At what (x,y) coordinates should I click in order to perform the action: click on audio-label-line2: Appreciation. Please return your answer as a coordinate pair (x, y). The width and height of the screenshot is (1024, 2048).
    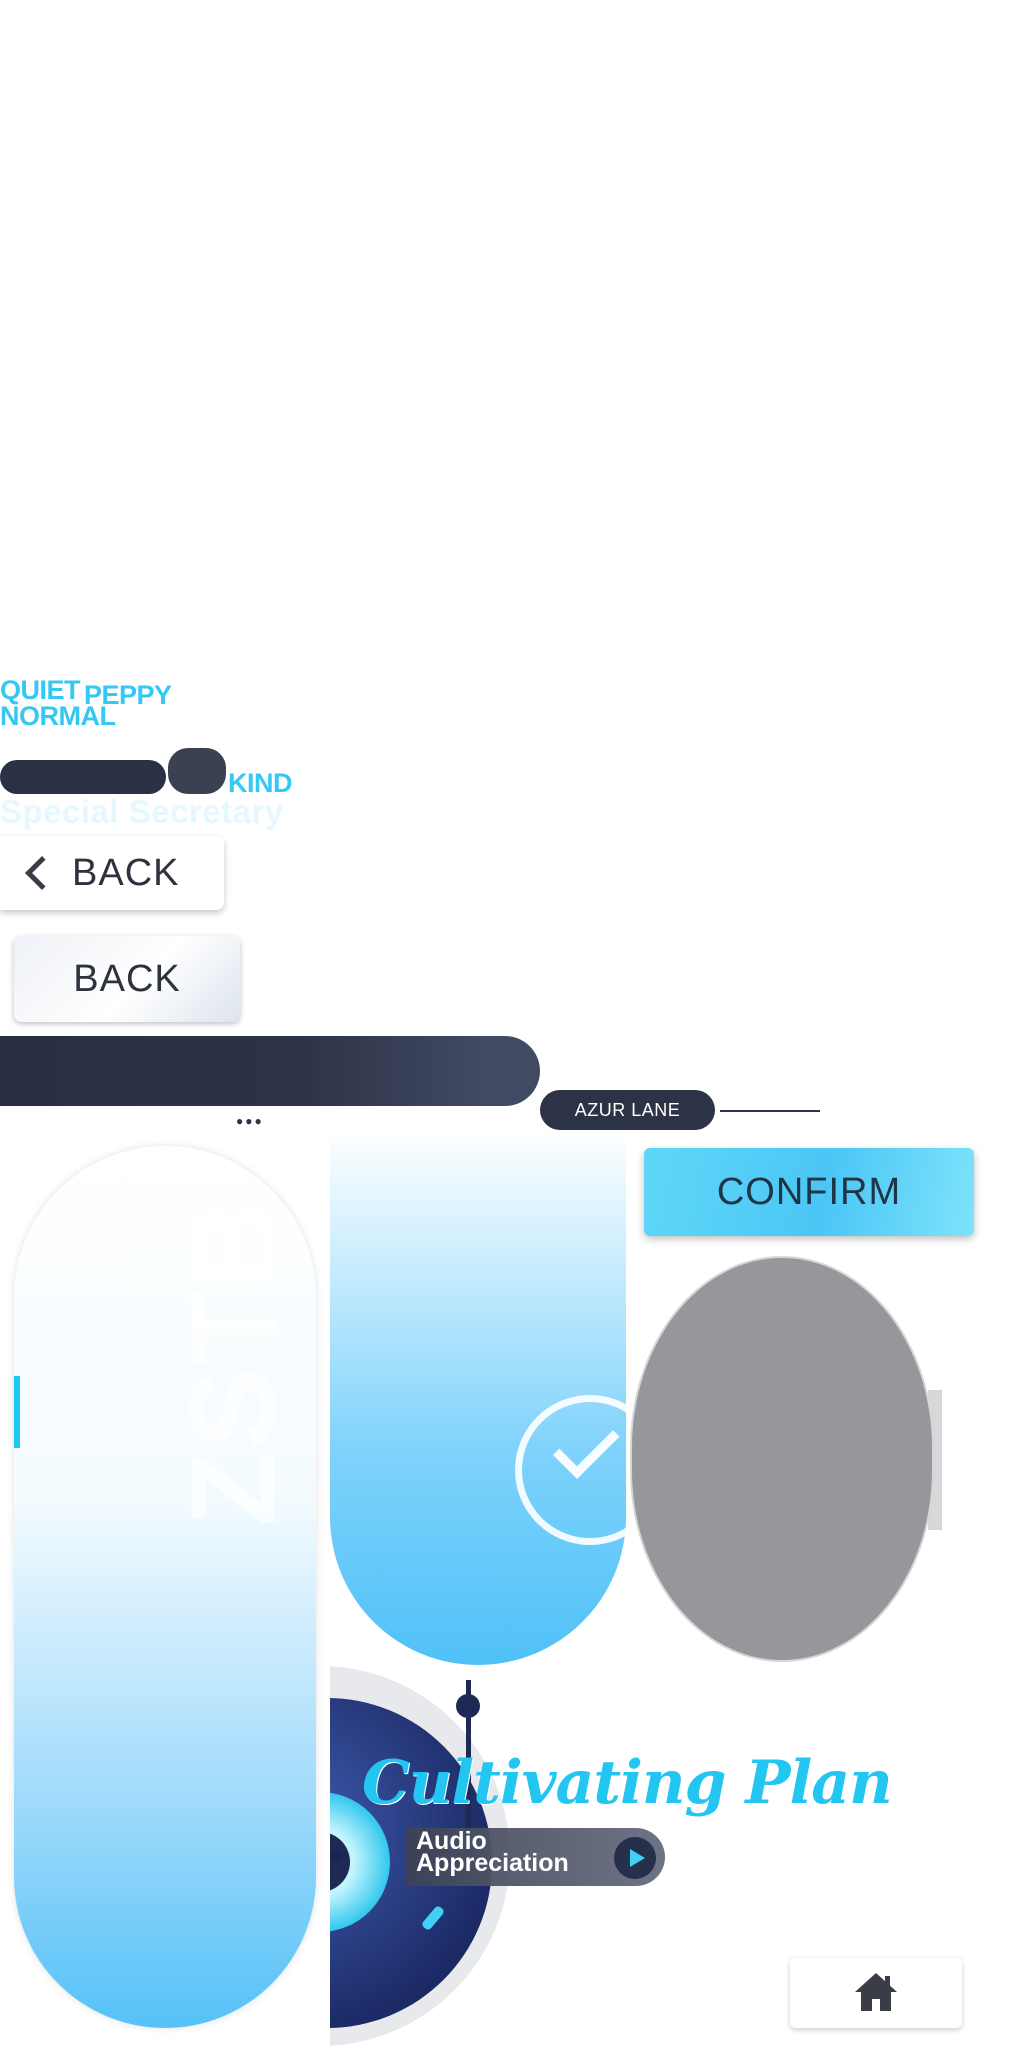
    Looking at the image, I should click on (492, 1863).